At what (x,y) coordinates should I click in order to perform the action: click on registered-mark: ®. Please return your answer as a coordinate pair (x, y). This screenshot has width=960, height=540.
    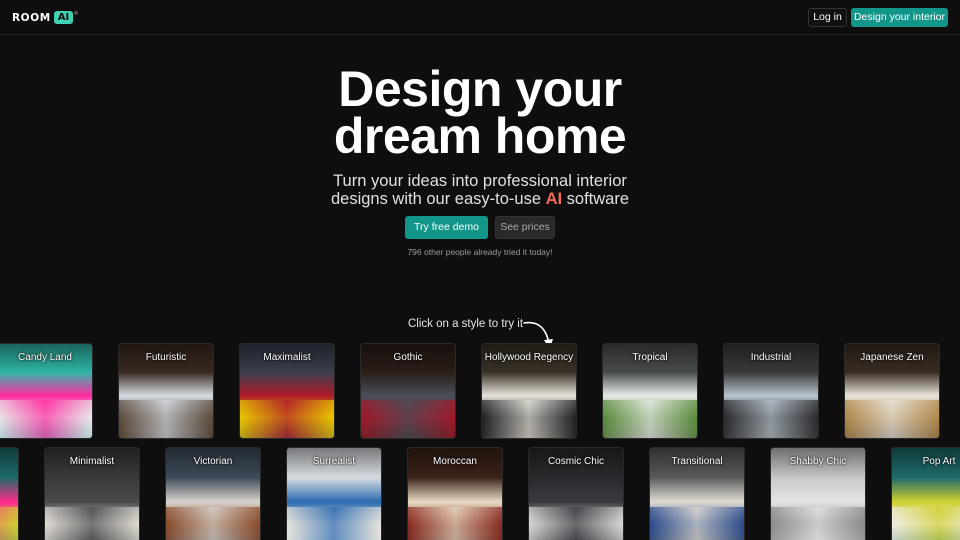
    Looking at the image, I should click on (76, 13).